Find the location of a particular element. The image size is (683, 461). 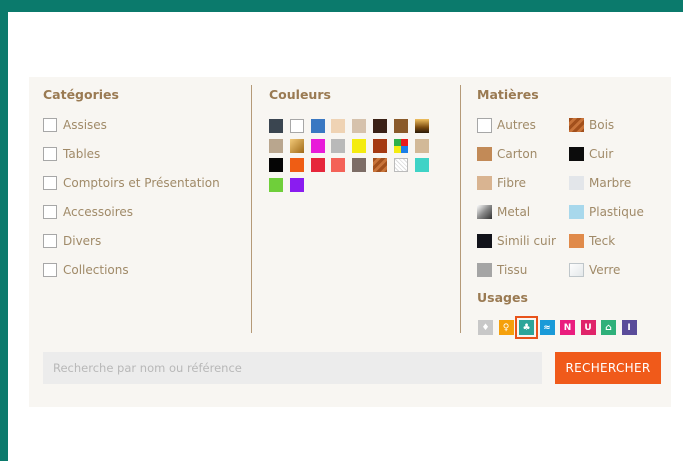

material-label: Tissu is located at coordinates (512, 270).